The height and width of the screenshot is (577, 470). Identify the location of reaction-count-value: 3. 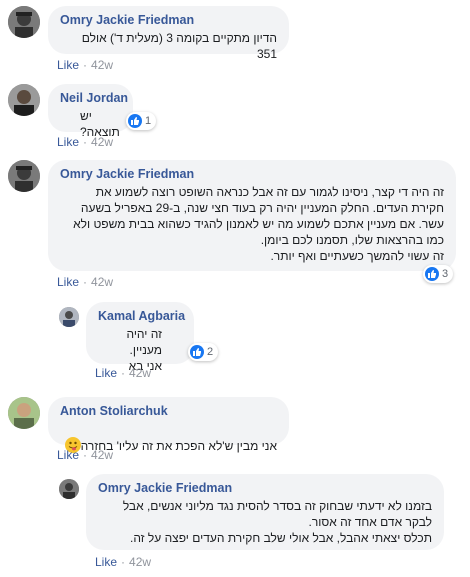
(445, 274).